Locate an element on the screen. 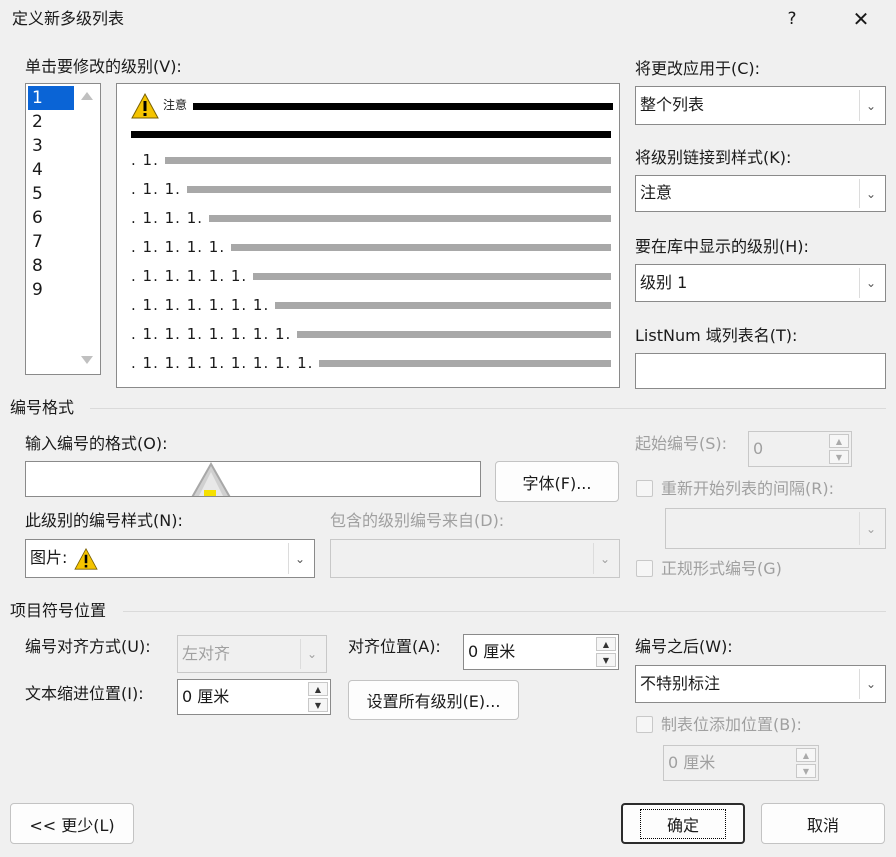 Image resolution: width=896 pixels, height=857 pixels. level-item: 3 is located at coordinates (51, 146).